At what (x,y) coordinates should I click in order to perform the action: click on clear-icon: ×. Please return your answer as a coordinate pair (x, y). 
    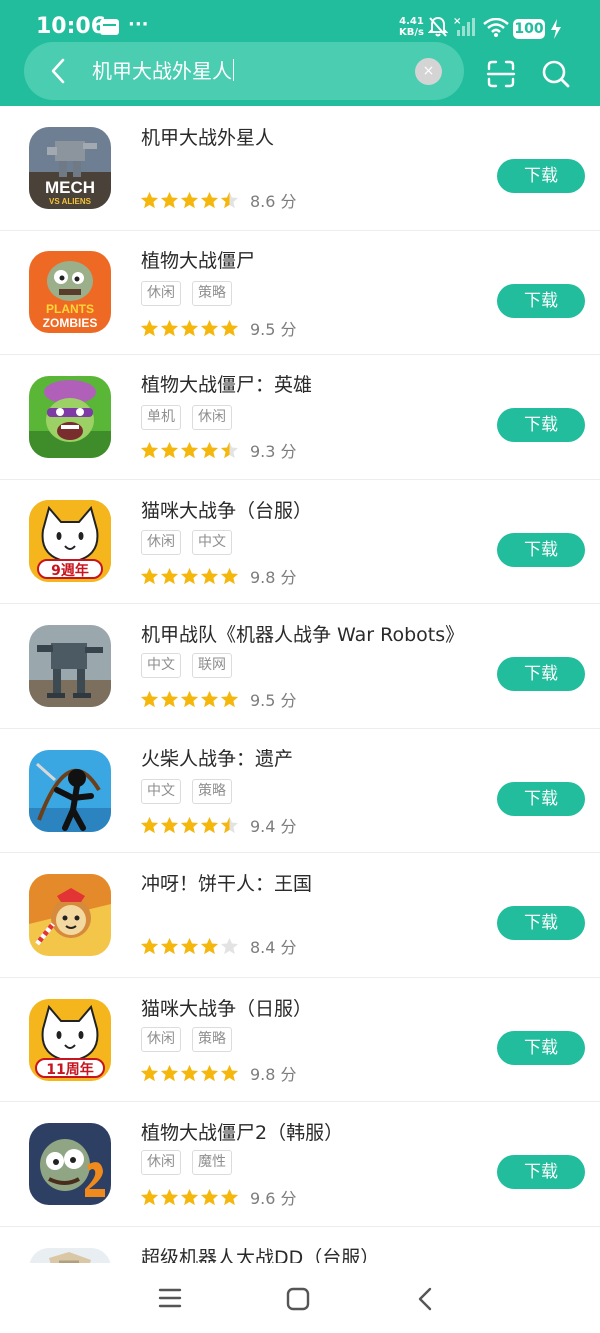
    Looking at the image, I should click on (428, 71).